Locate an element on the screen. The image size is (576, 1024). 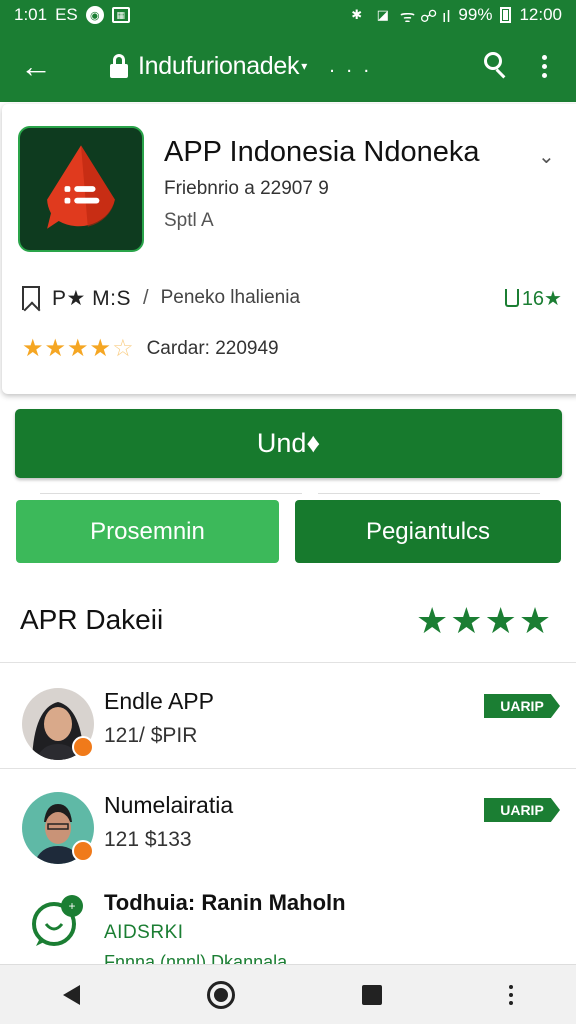
status-time-right: 12:00 is located at coordinates (540, 14).